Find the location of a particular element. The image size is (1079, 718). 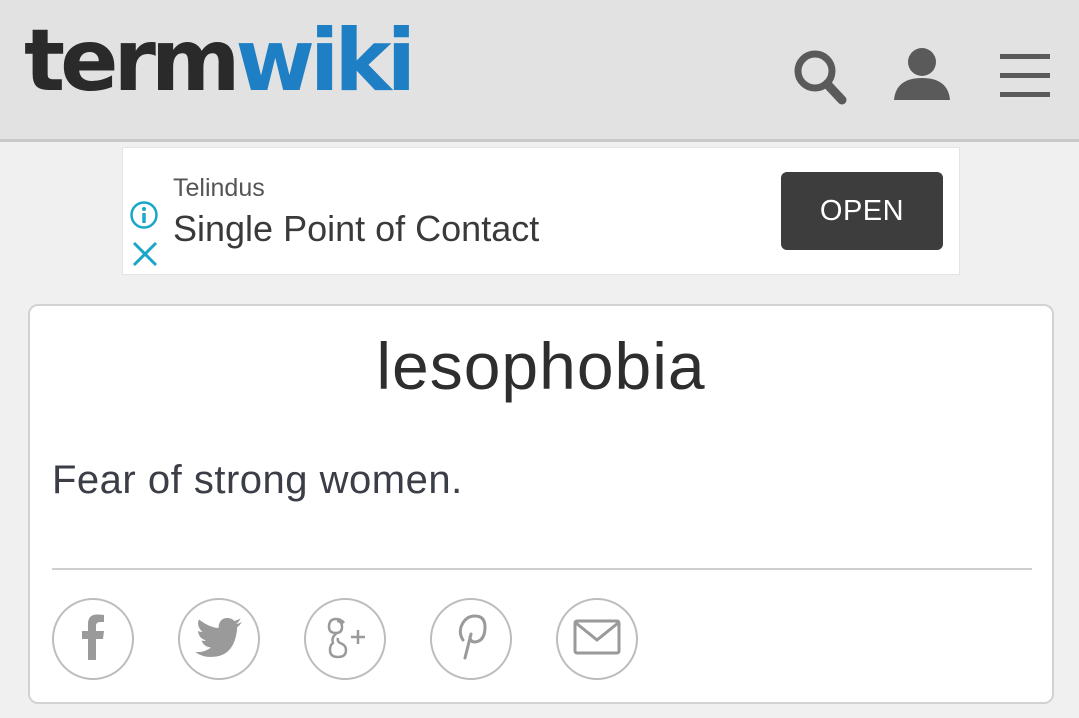

google-plus-share-button is located at coordinates (345, 639).